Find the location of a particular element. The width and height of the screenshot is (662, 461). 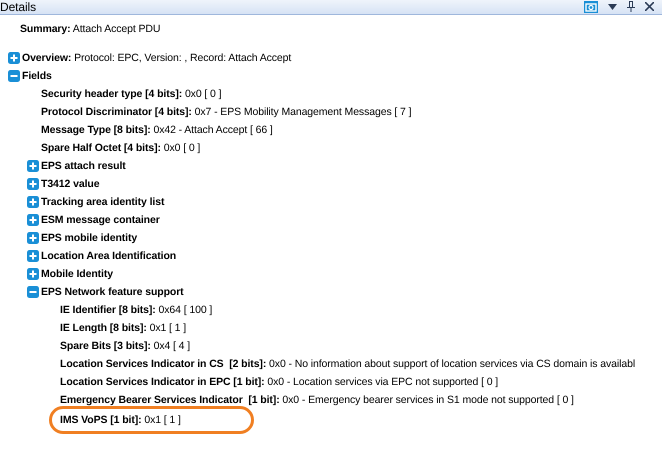

field-line: Fields is located at coordinates (37, 76).